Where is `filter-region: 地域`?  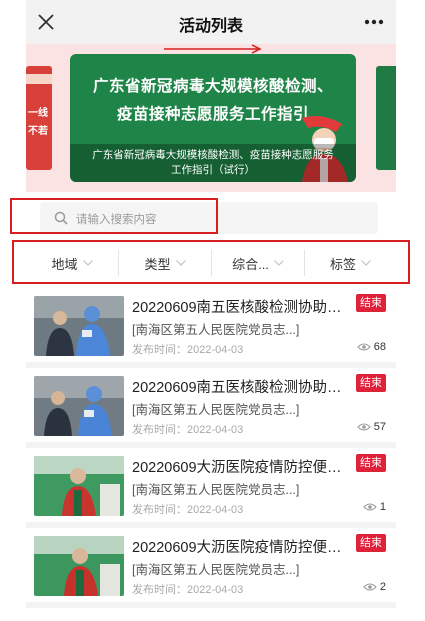 filter-region: 地域 is located at coordinates (72, 263).